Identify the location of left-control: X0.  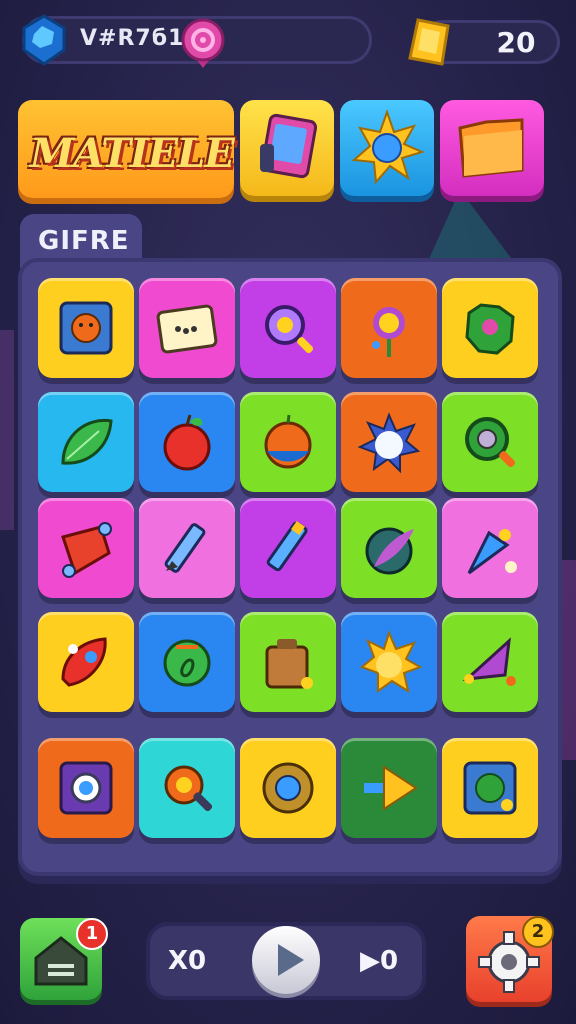
(187, 961).